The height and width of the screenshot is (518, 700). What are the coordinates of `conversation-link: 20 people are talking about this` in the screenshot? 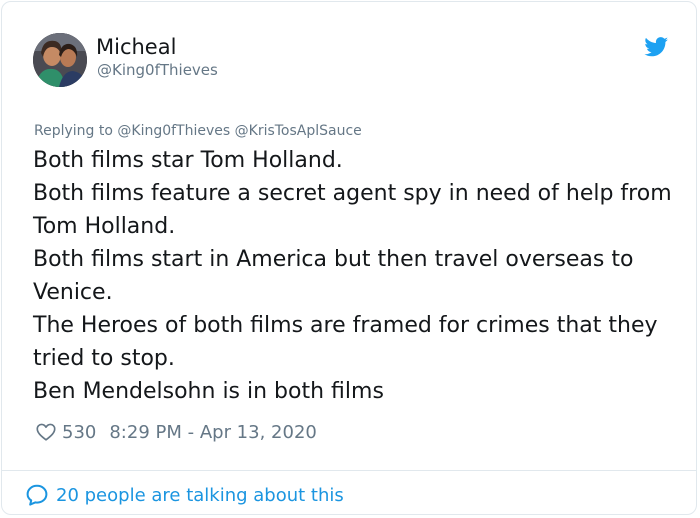 It's located at (184, 495).